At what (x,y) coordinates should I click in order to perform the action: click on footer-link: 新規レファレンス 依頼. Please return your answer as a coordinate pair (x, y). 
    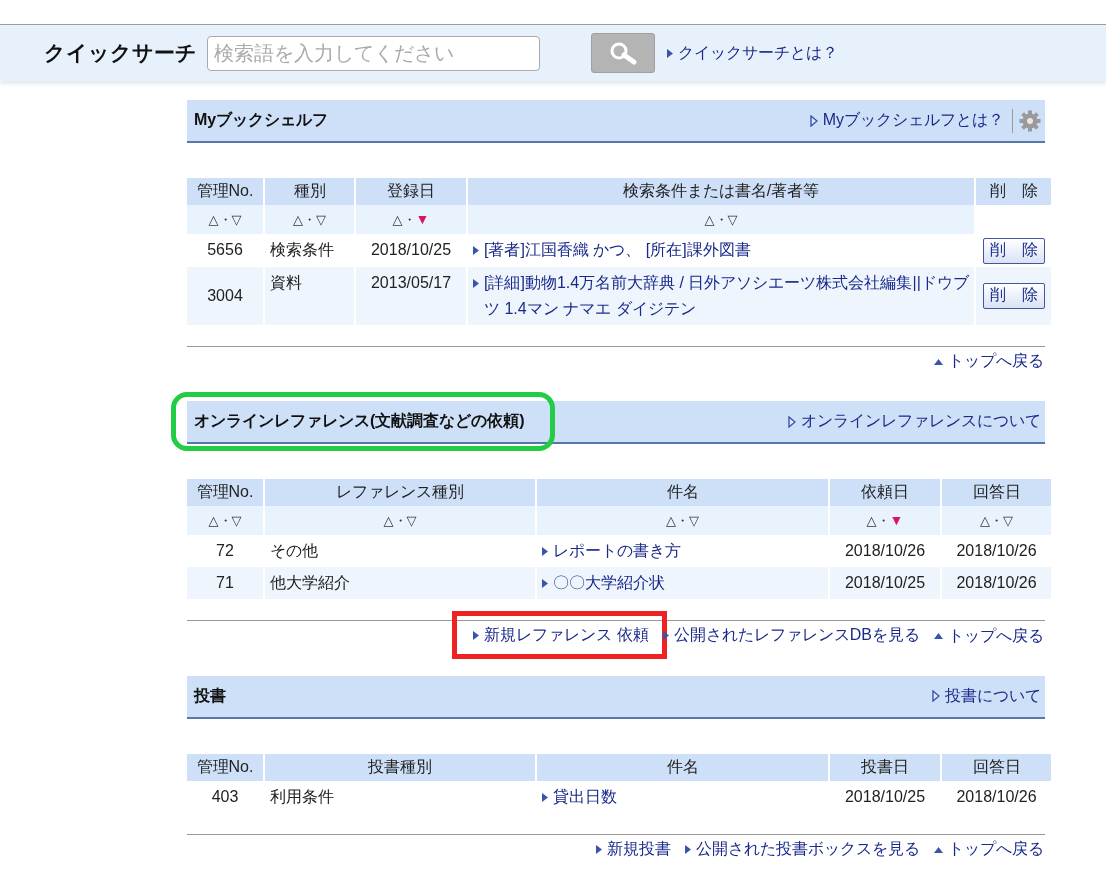
    Looking at the image, I should click on (561, 635).